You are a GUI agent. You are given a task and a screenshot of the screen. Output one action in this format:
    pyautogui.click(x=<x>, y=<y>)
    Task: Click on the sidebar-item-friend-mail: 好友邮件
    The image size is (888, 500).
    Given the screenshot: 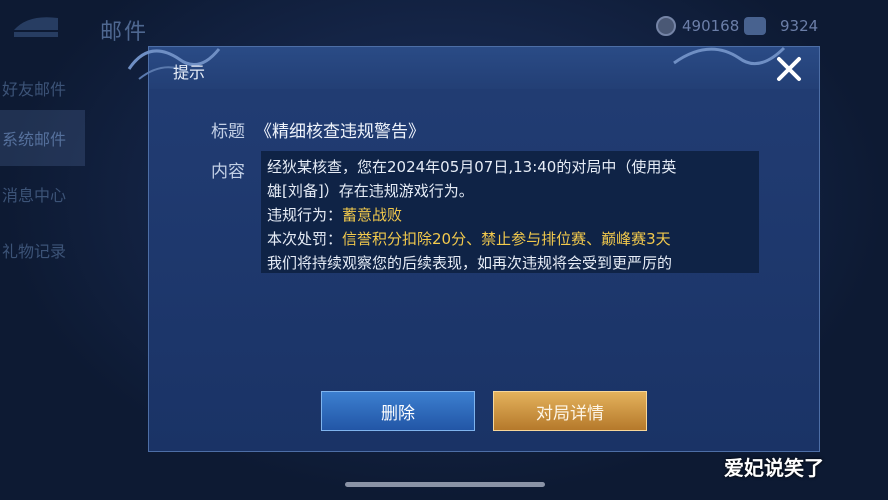 What is the action you would take?
    pyautogui.click(x=42, y=88)
    